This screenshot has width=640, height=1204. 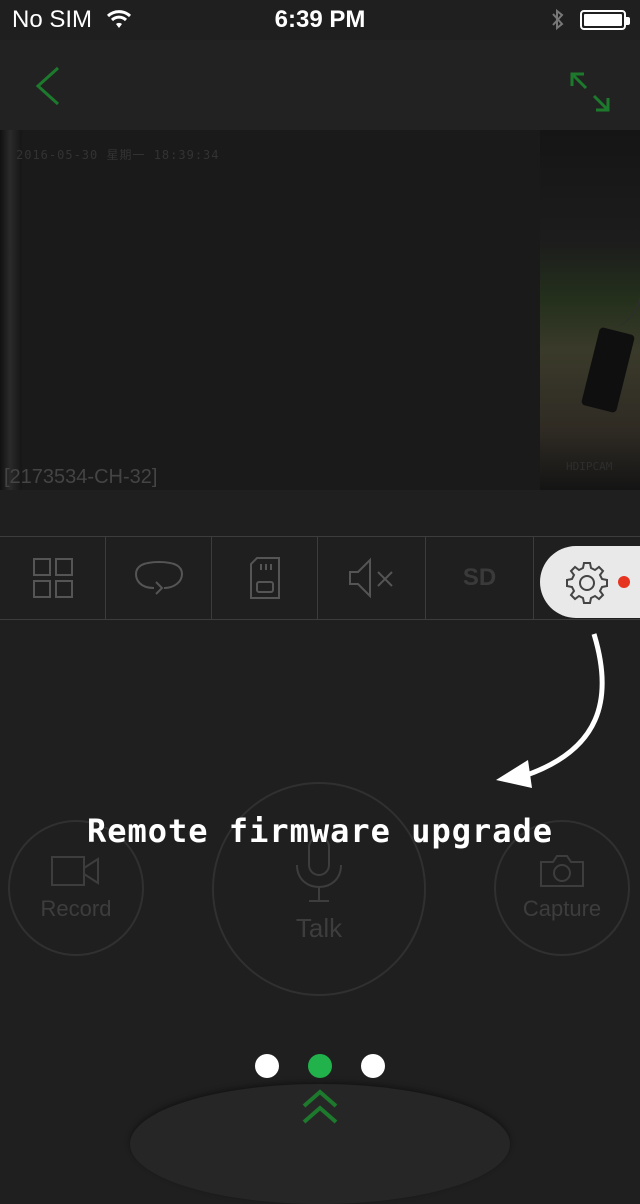 I want to click on sd-label: SD, so click(x=479, y=577).